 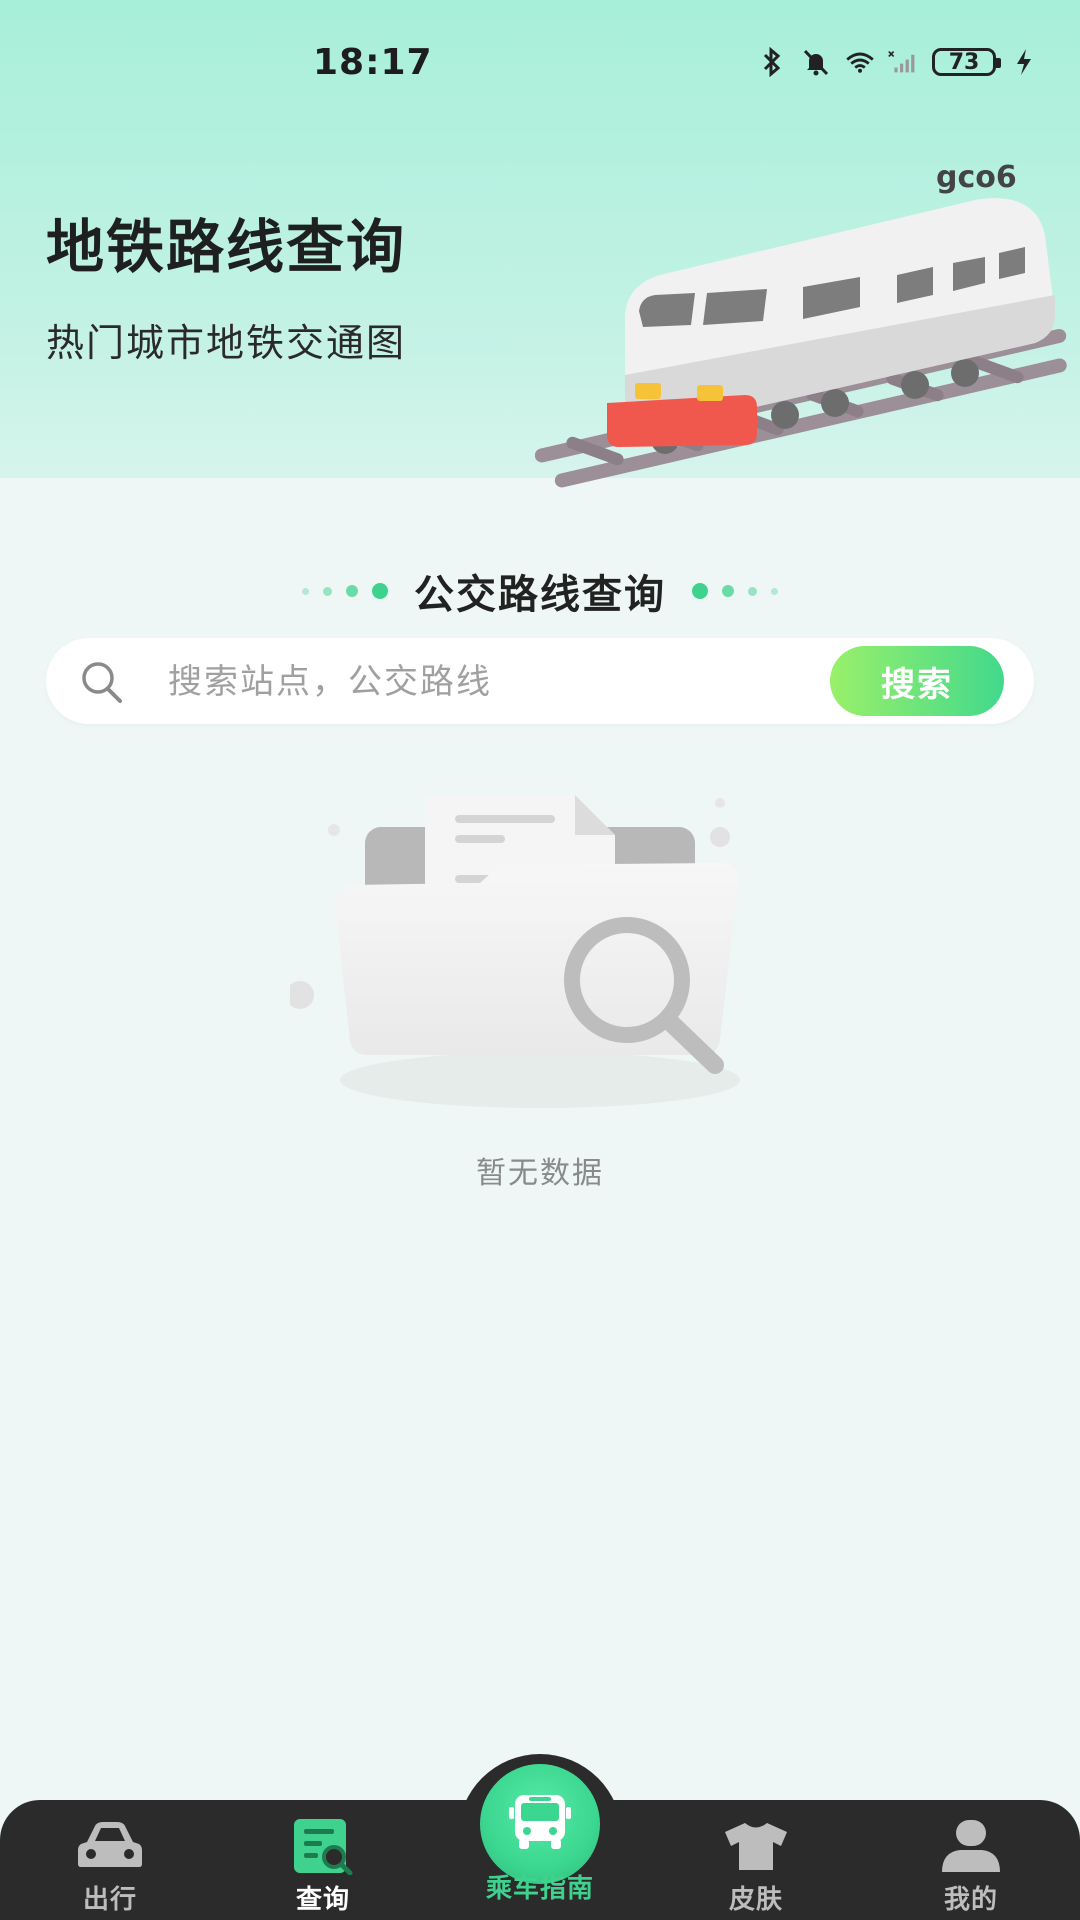 I want to click on bus-icon, so click(x=540, y=1824).